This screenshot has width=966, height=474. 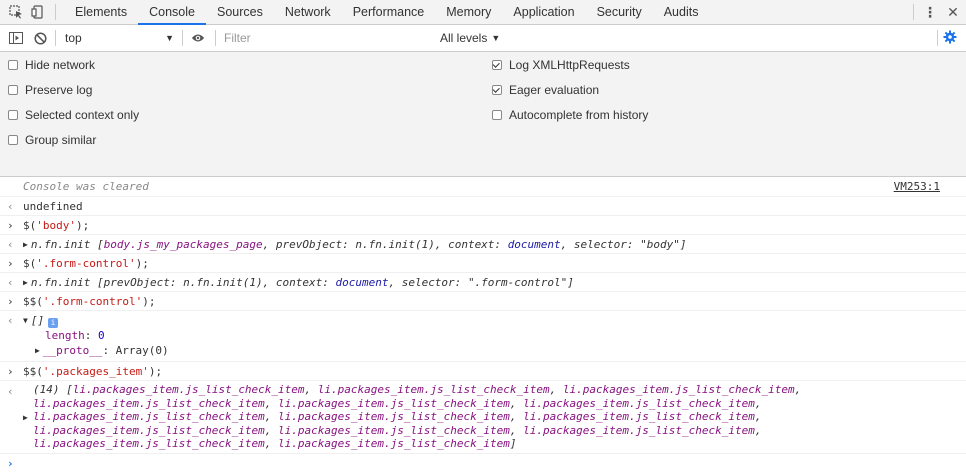 What do you see at coordinates (16, 38) in the screenshot?
I see `show-sidebar-icon` at bounding box center [16, 38].